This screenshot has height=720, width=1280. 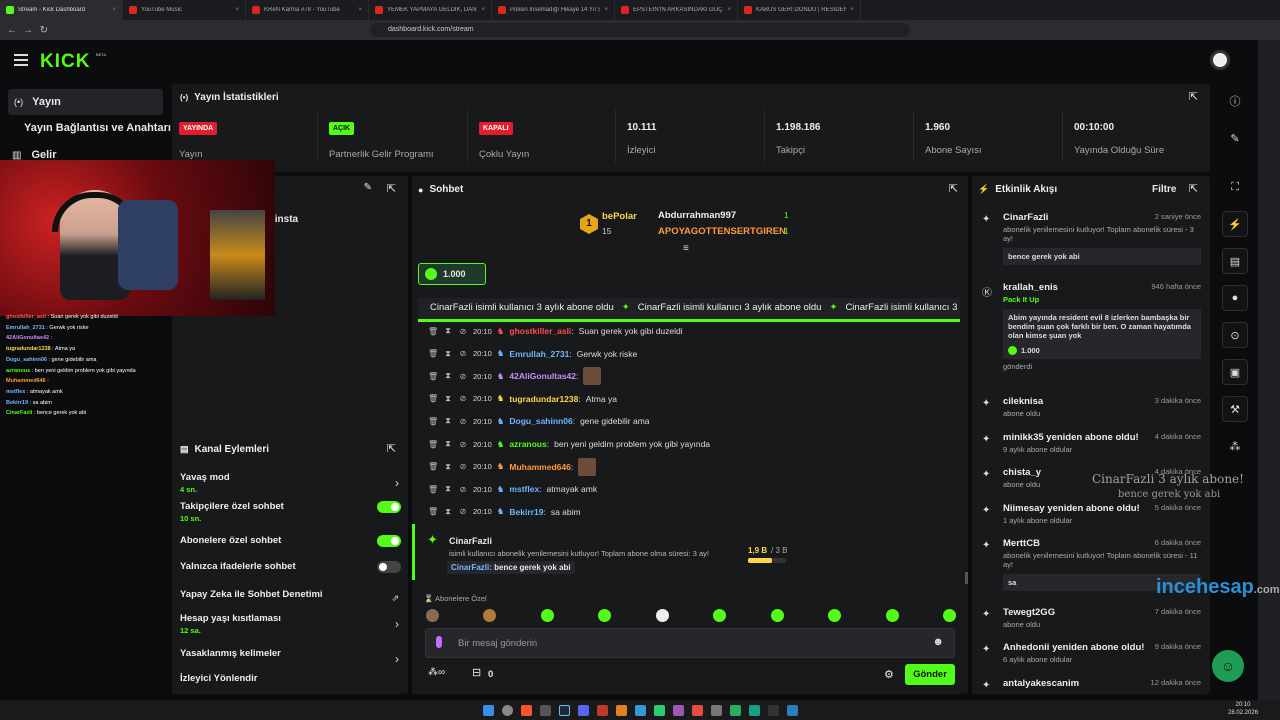 I want to click on send-button: Gönder, so click(x=930, y=674).